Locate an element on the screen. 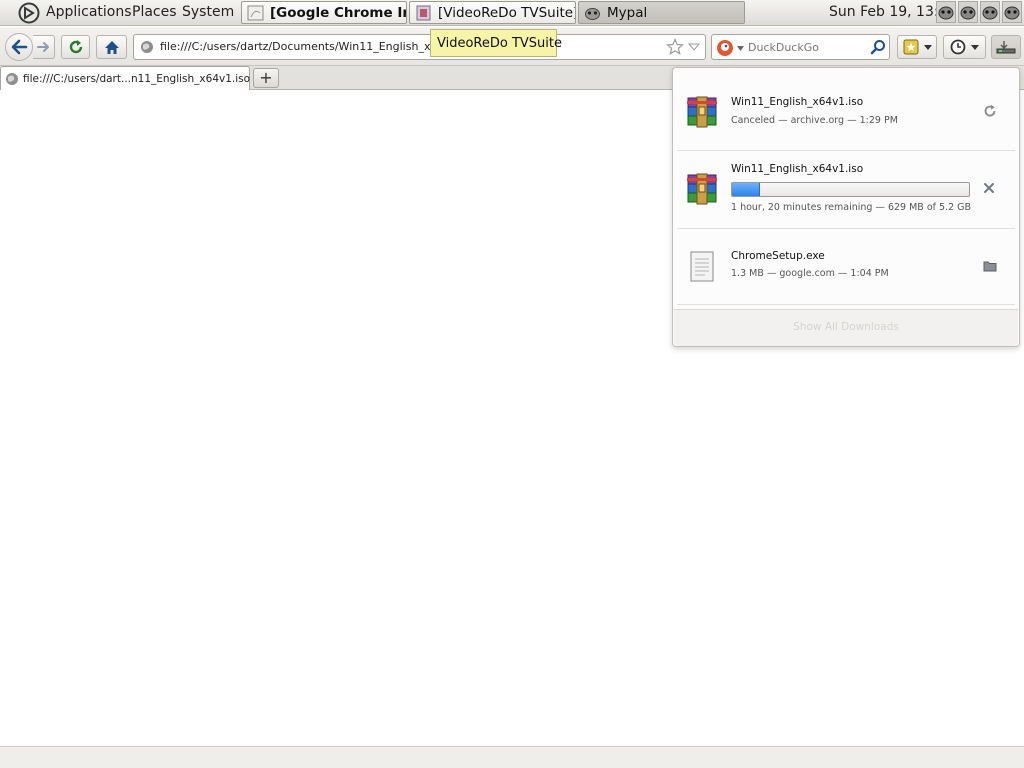 The width and height of the screenshot is (1024, 768). downloads-button is located at coordinates (1006, 47).